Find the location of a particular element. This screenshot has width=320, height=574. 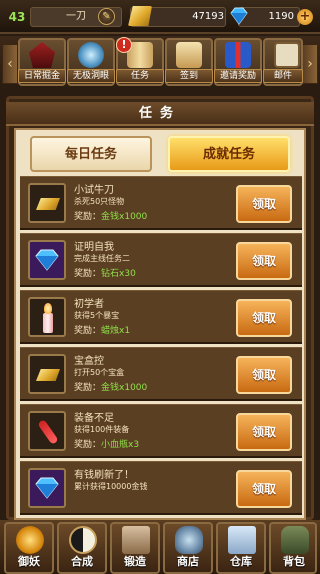

menu-label: 合成 is located at coordinates (82, 561).